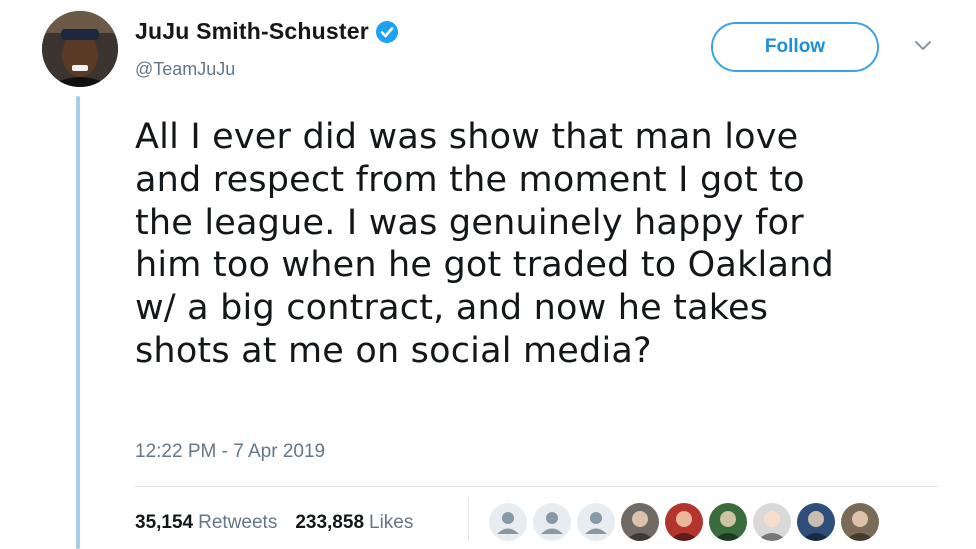  I want to click on tweet-text-line: w/ a big contract, and now he takes, so click(452, 308).